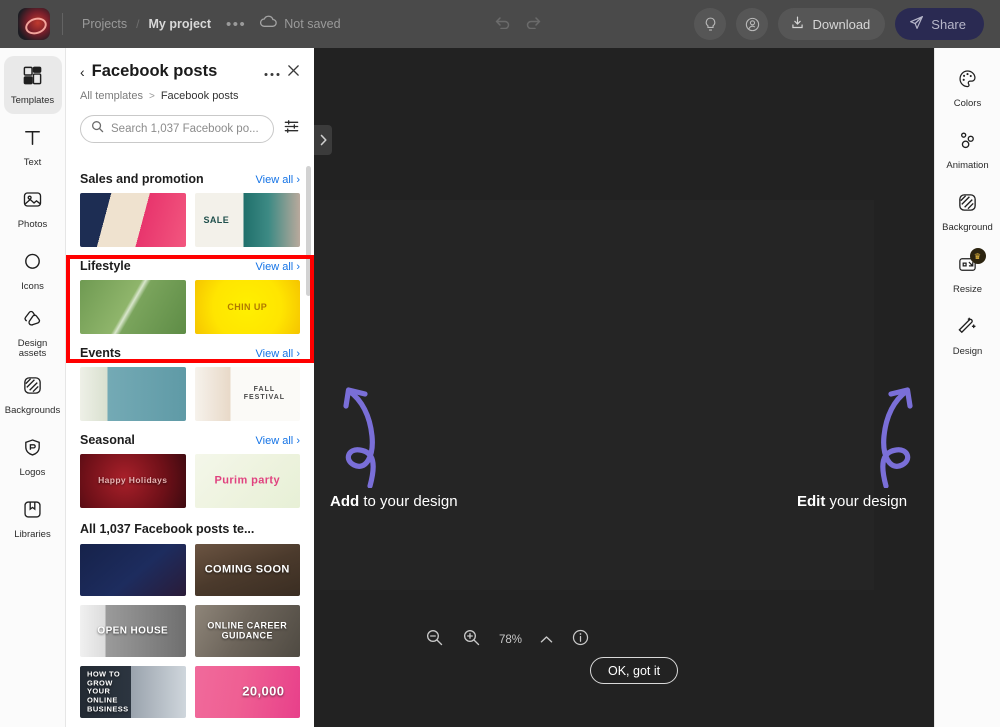  I want to click on thumb-caption: COMING SOON, so click(247, 569).